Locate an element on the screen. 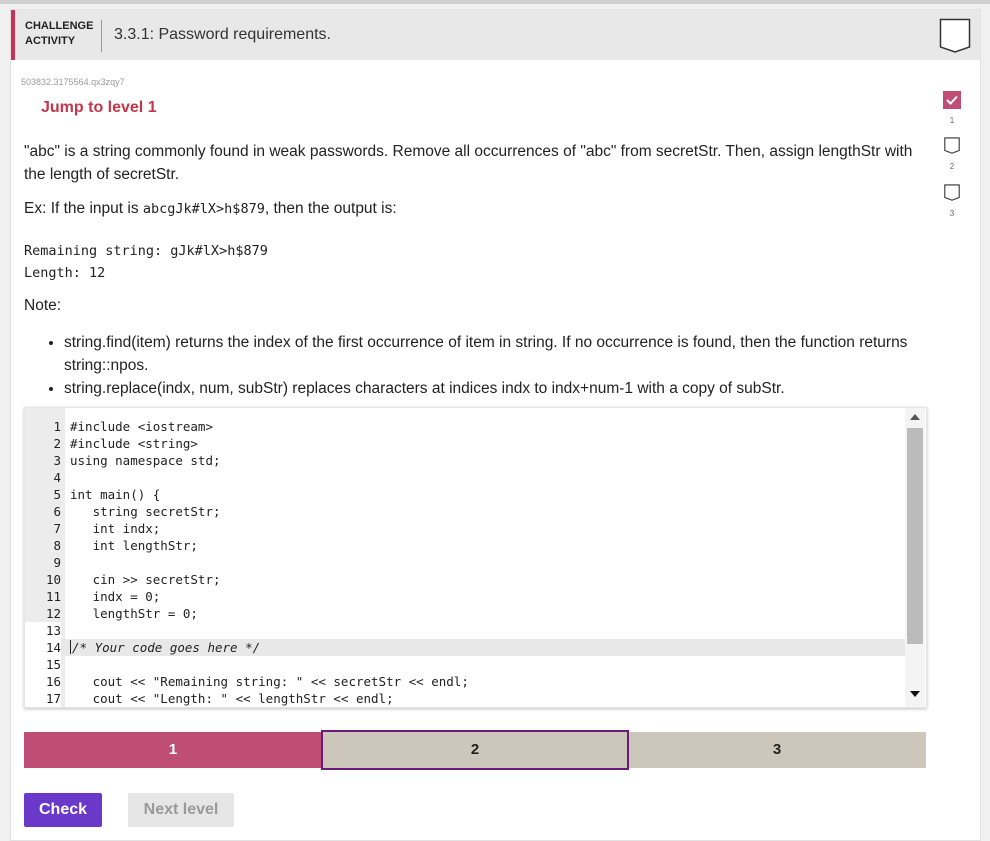 This screenshot has width=990, height=841. code-line: 11 indx = 0; is located at coordinates (465, 596).